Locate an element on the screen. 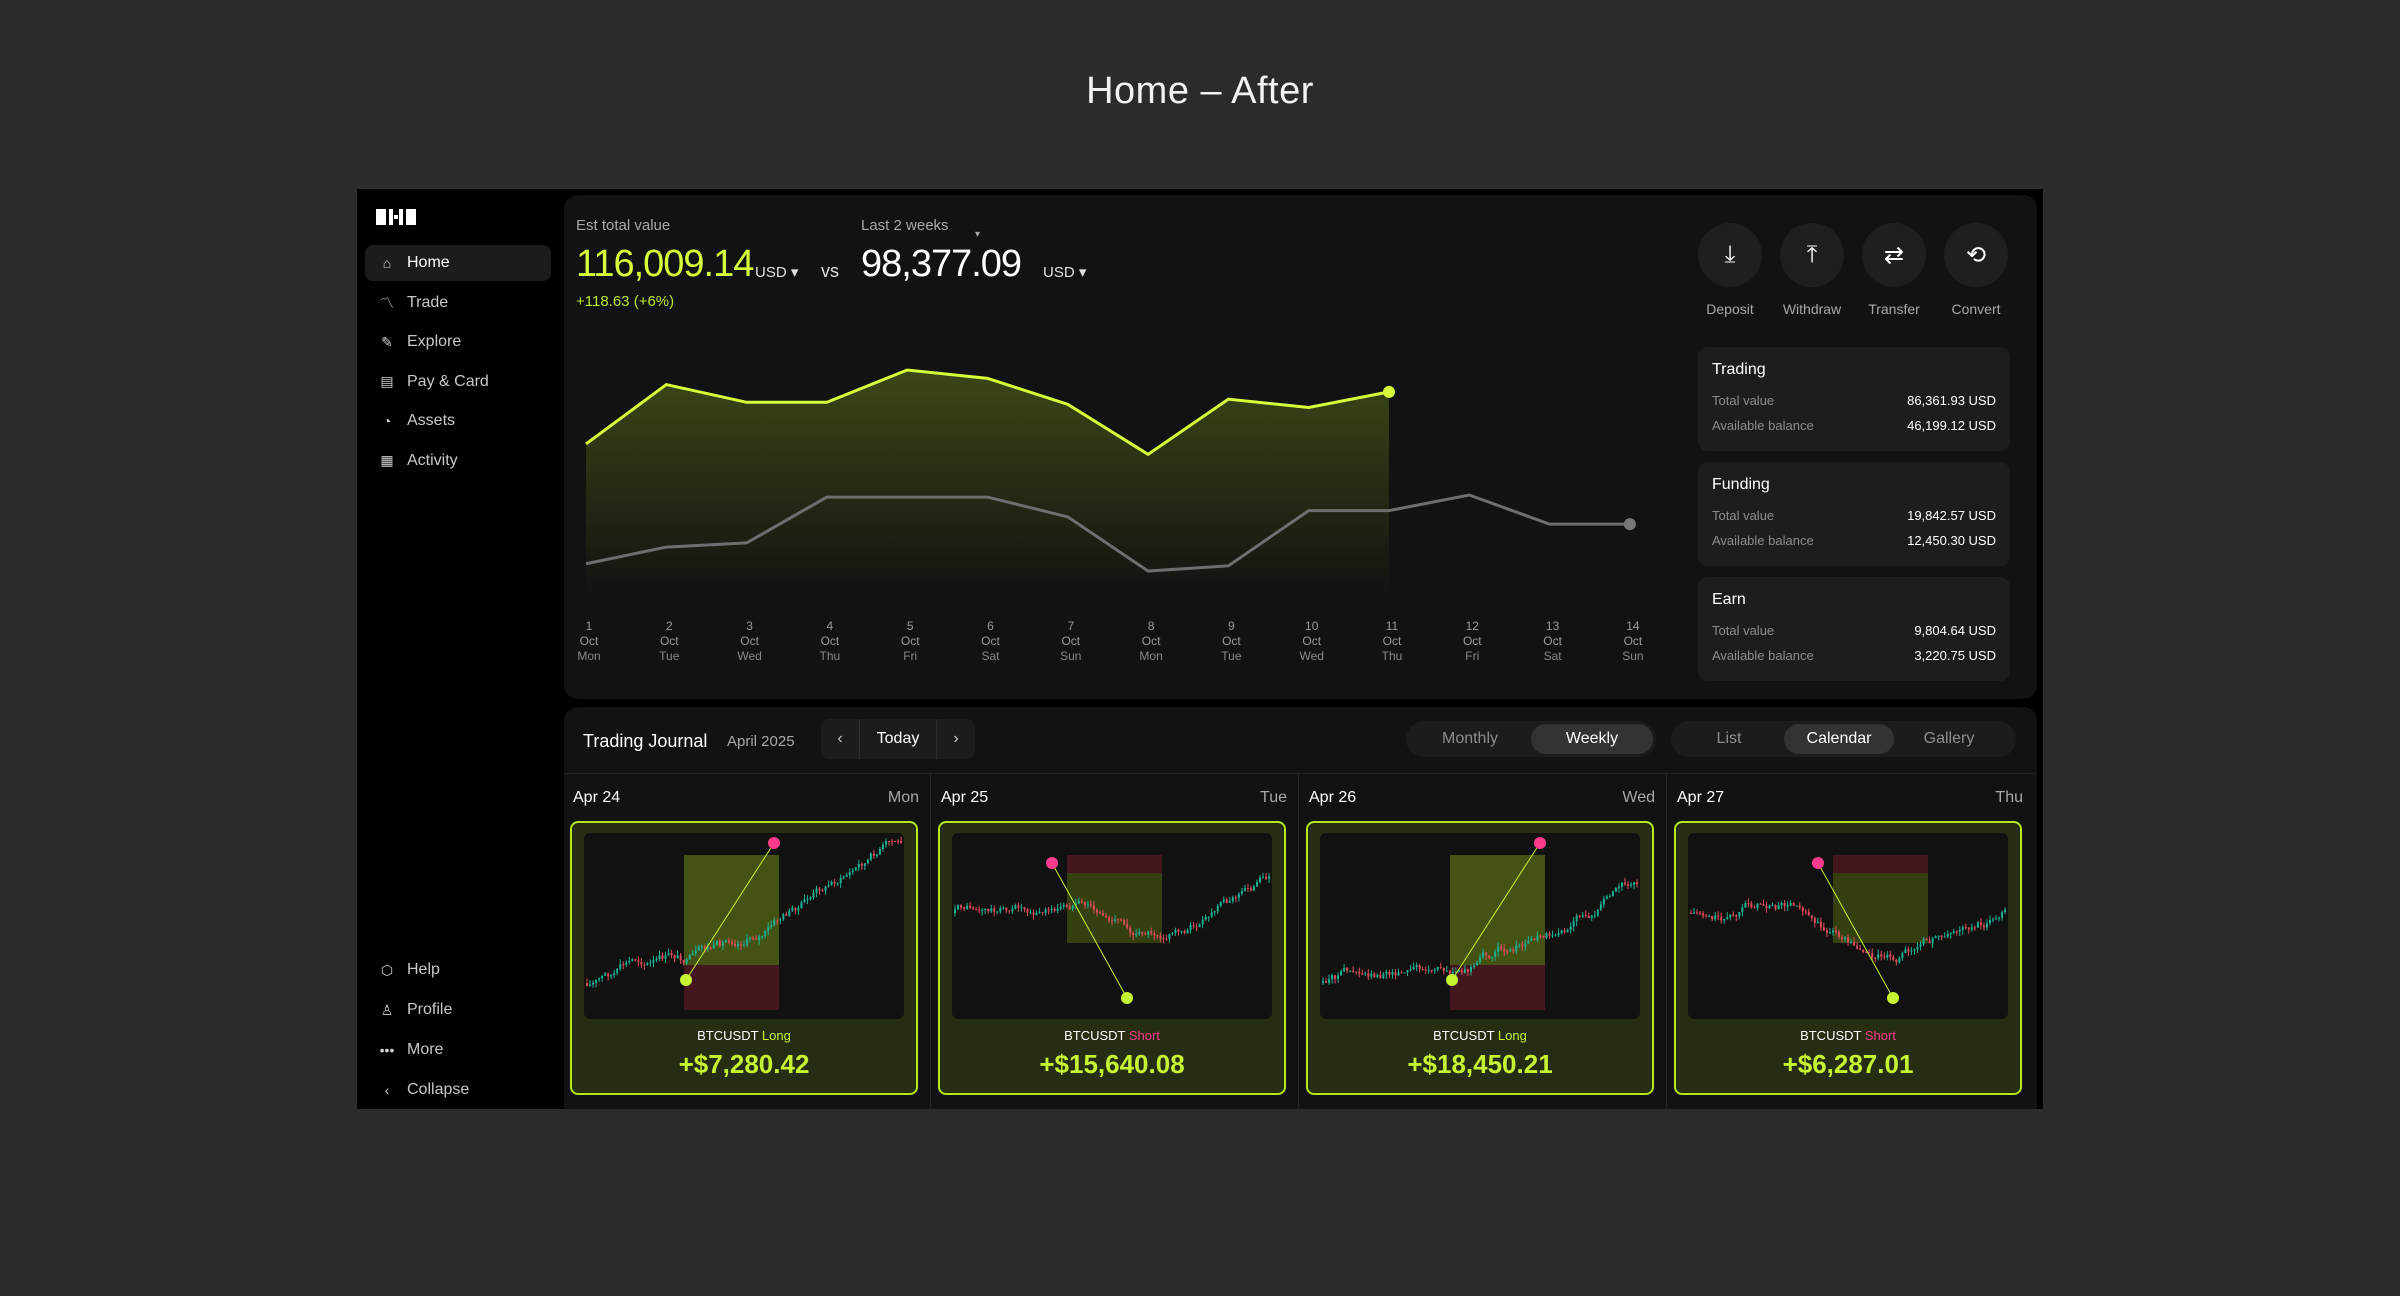 The height and width of the screenshot is (1296, 2400). est-currency-select: USD ▾ is located at coordinates (776, 272).